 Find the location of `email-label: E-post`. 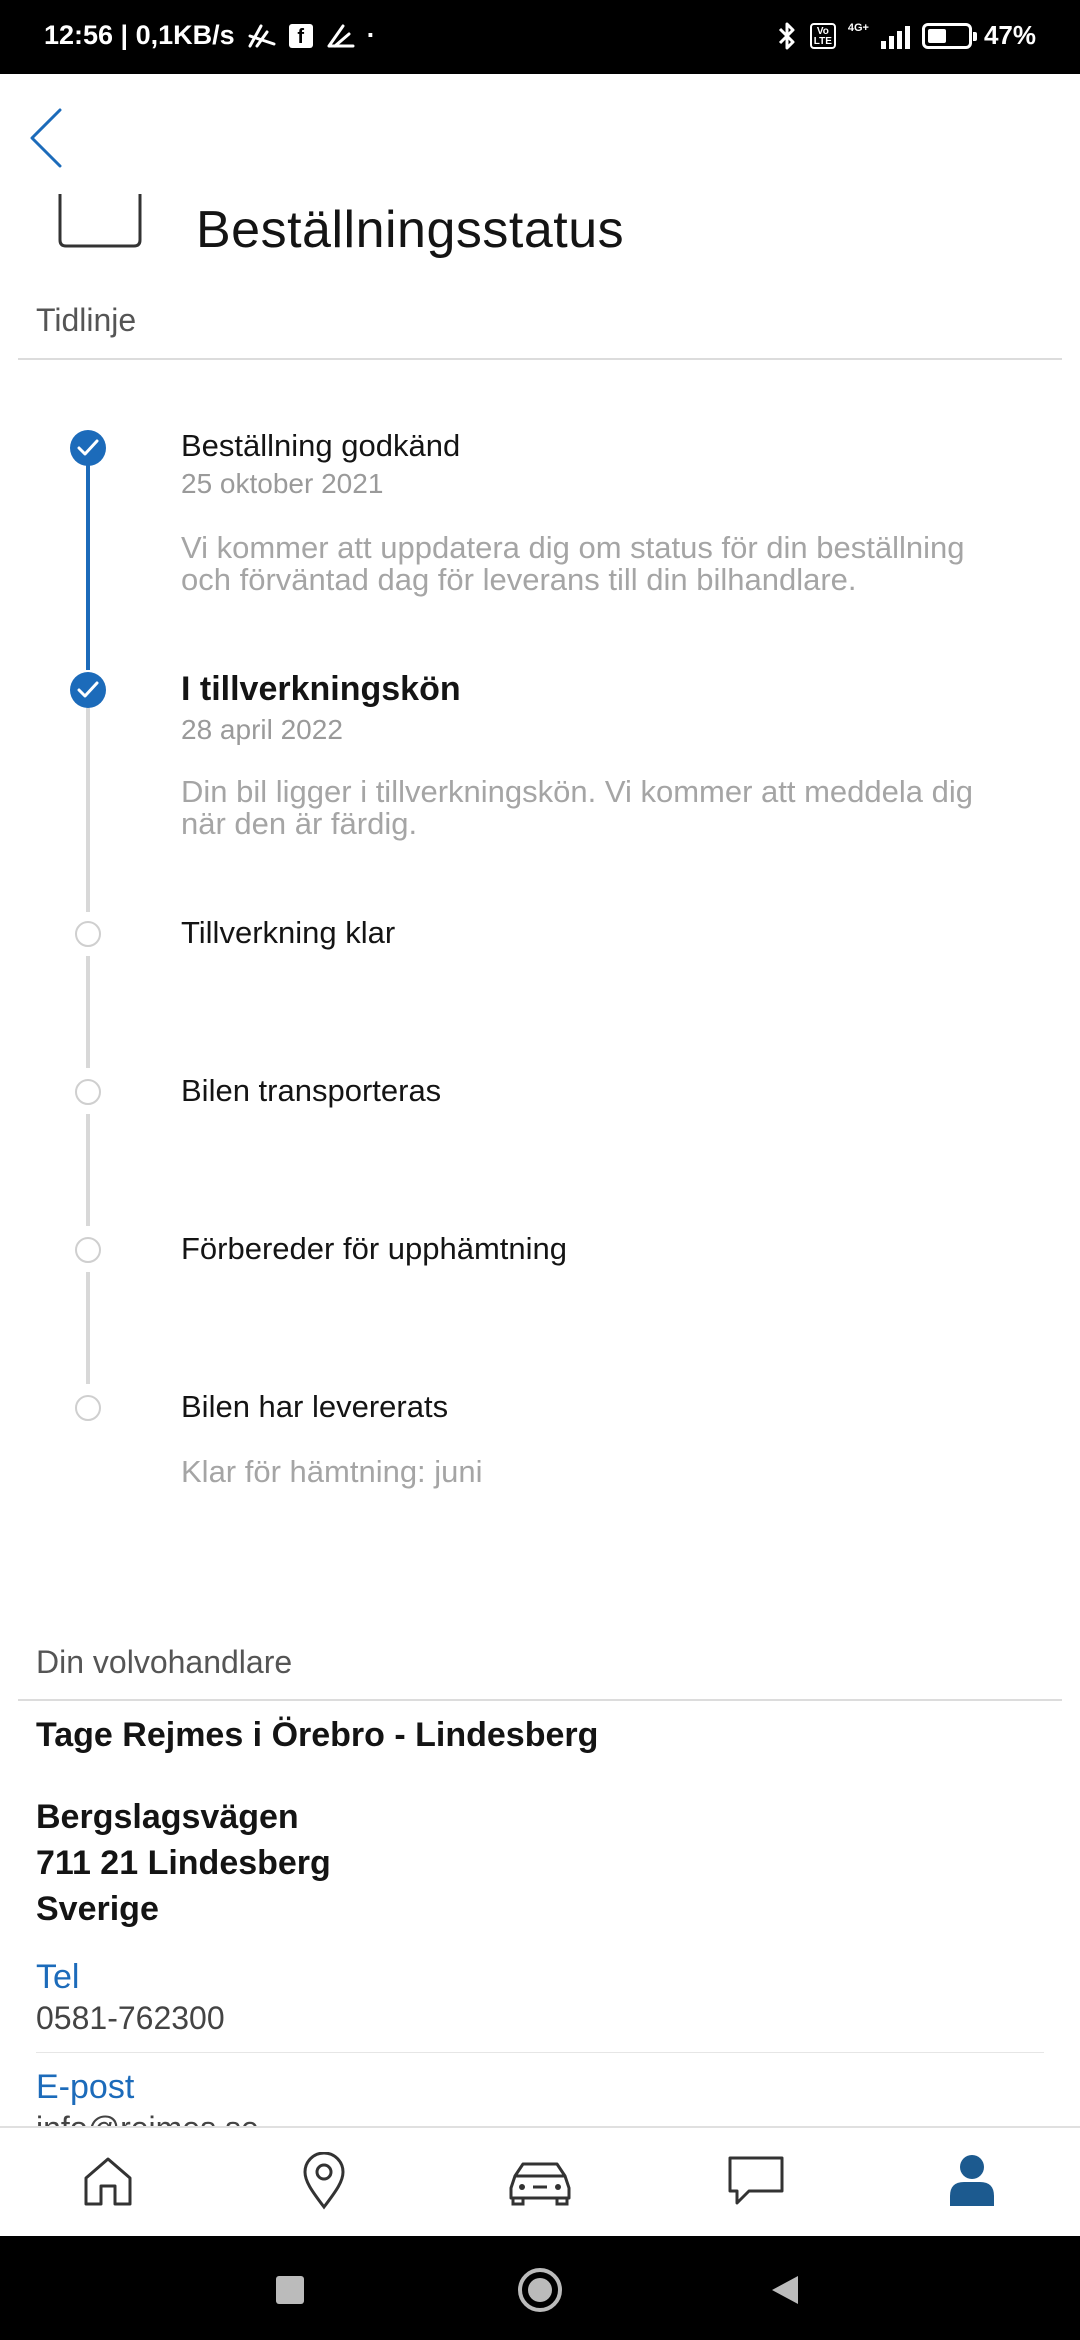

email-label: E-post is located at coordinates (85, 2087).